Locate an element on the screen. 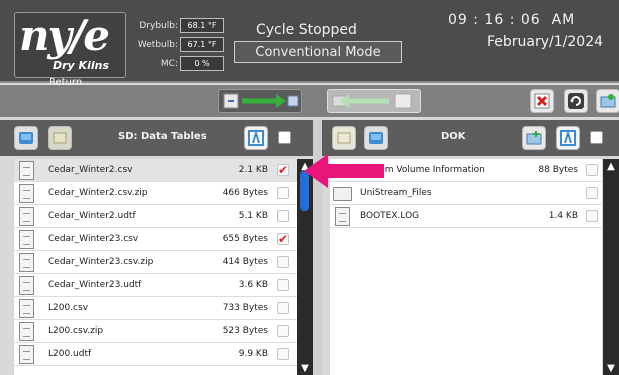 This screenshot has width=619, height=375. copy-right-icon is located at coordinates (261, 101).